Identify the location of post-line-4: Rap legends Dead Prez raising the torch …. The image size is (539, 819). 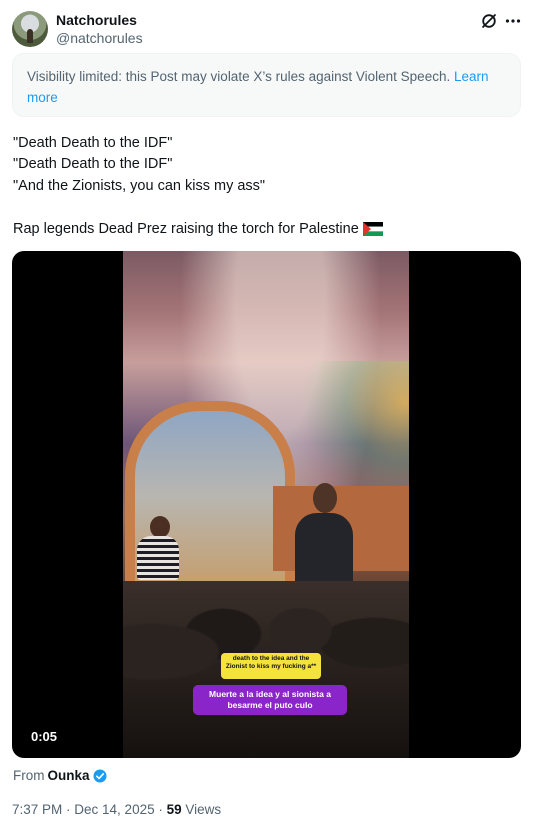
(198, 229).